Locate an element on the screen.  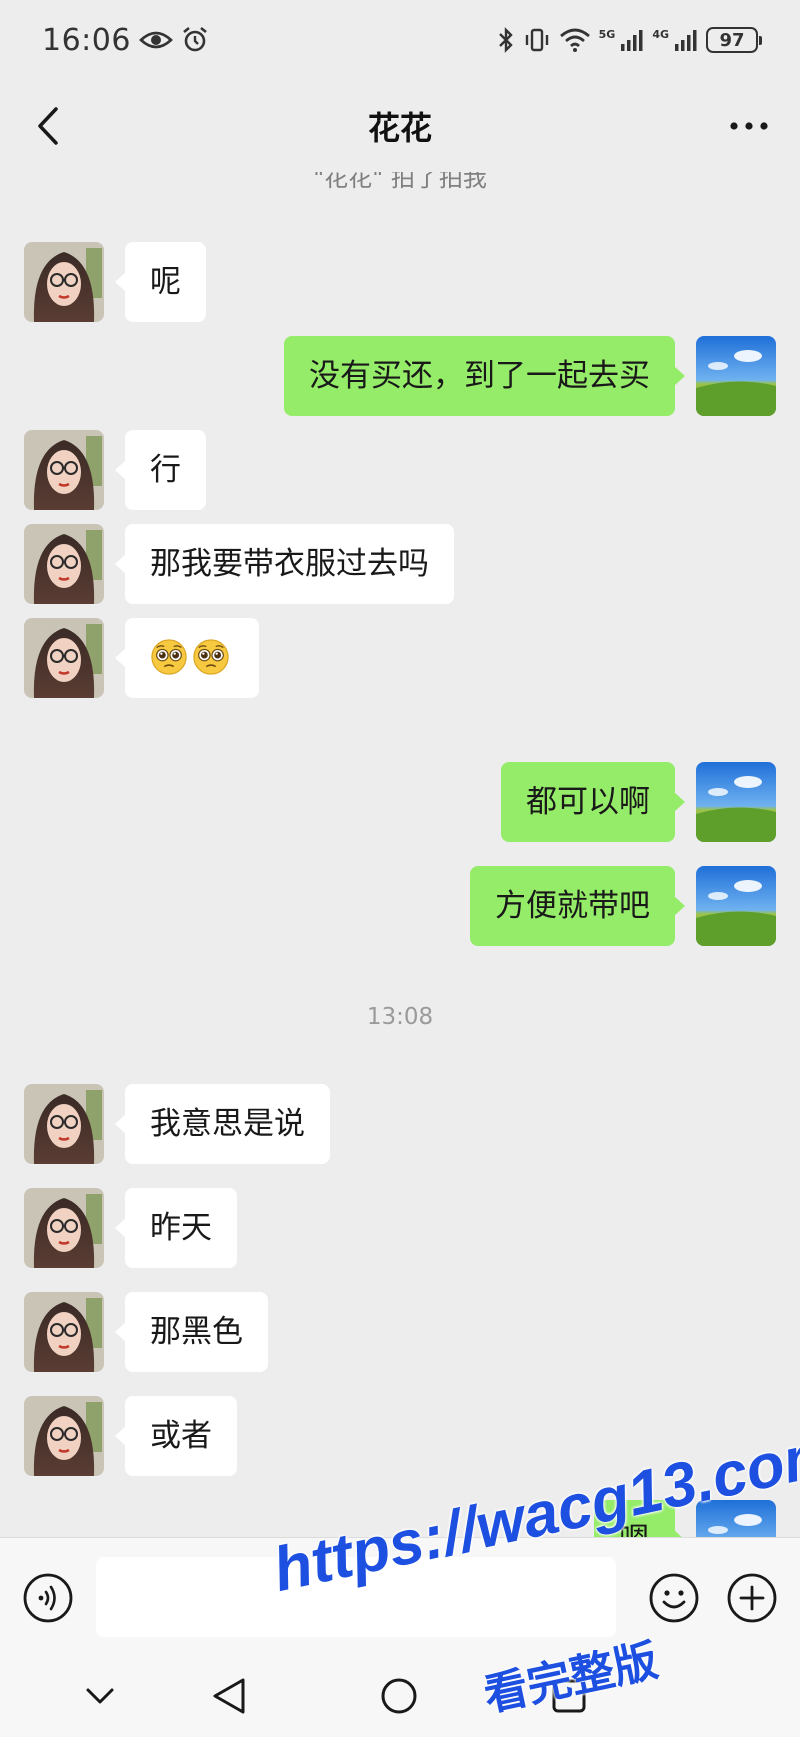
outgoing-bubble: 嗯 is located at coordinates (639, 1518).